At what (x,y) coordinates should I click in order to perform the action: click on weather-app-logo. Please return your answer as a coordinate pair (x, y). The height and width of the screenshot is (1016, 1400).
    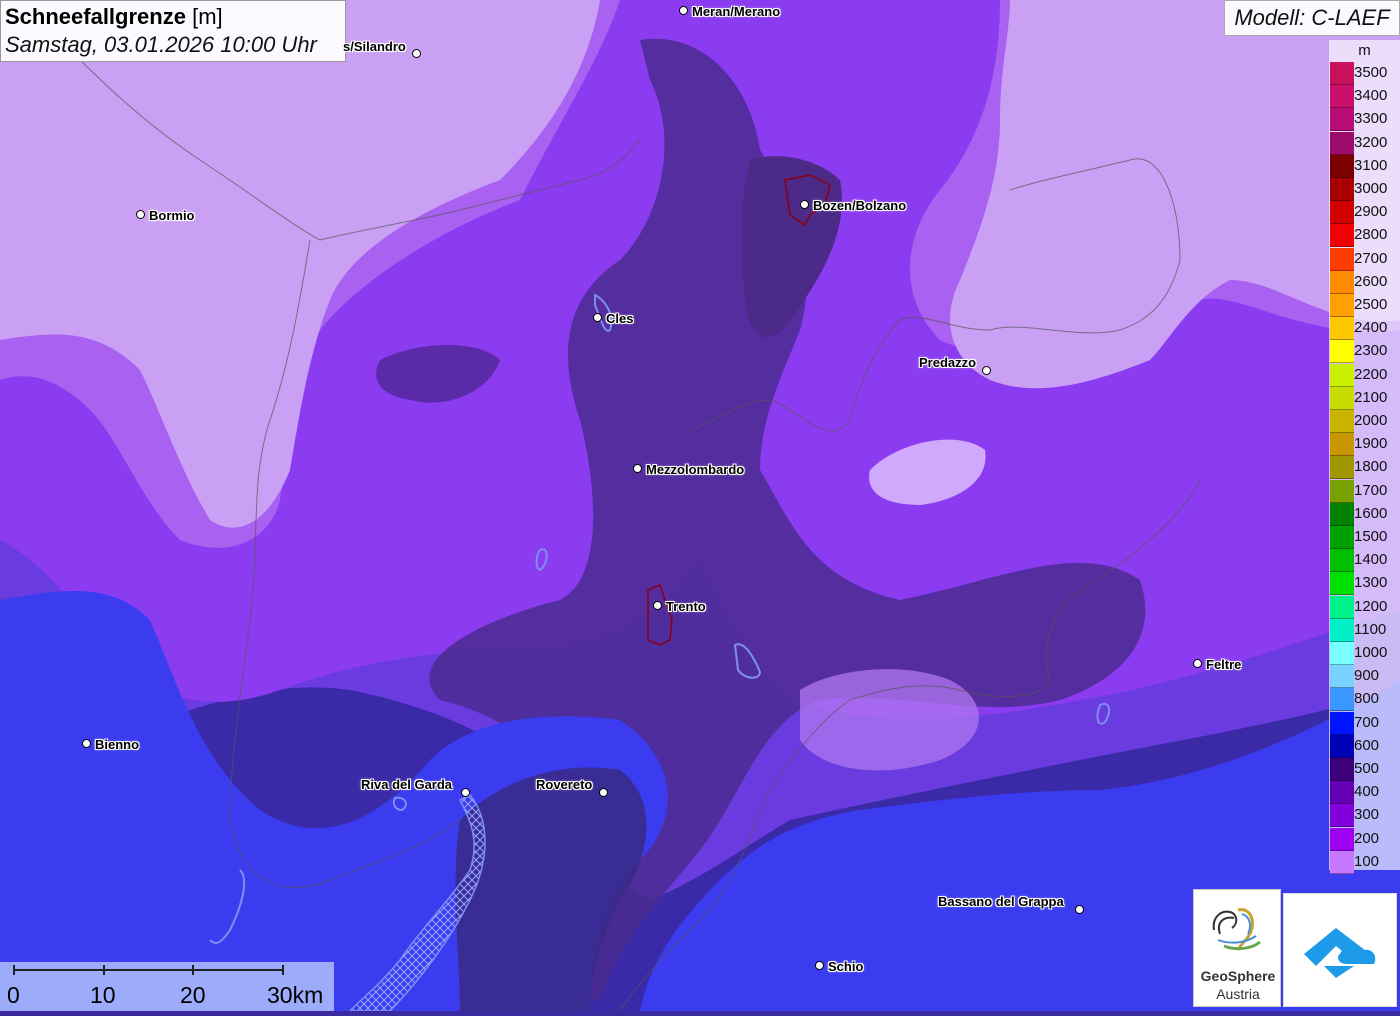
    Looking at the image, I should click on (1340, 950).